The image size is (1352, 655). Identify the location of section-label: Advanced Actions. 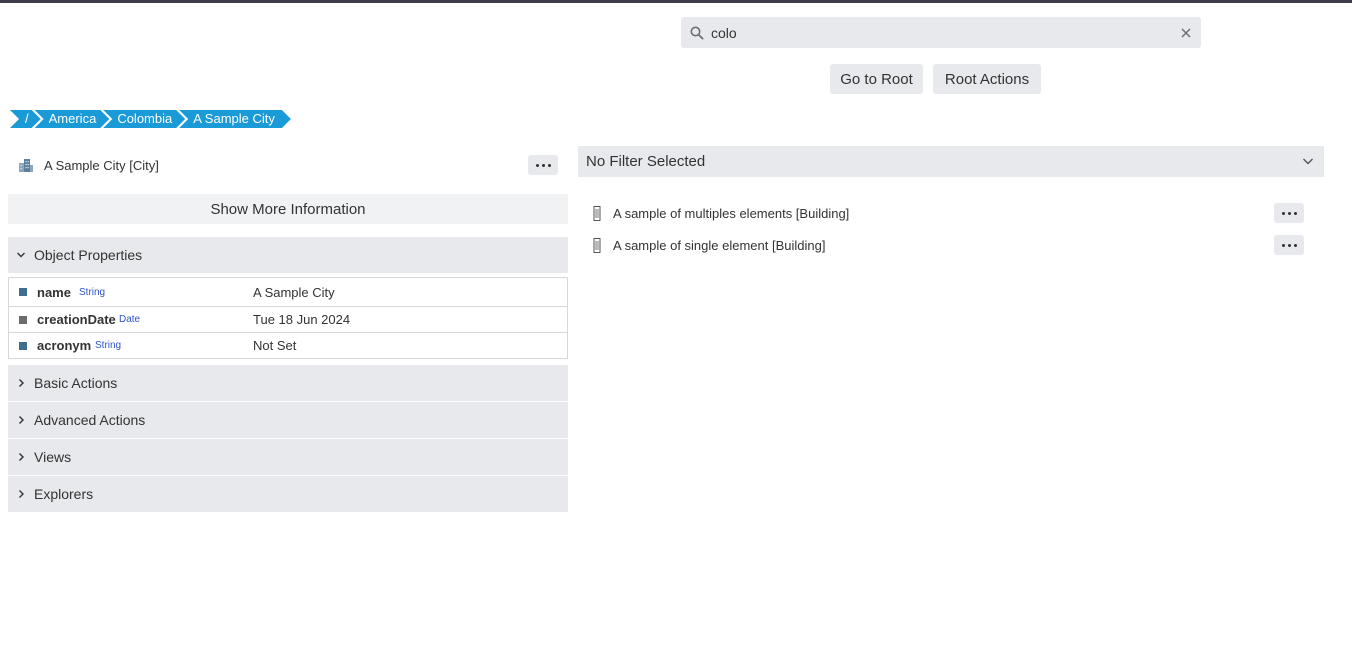
(90, 420).